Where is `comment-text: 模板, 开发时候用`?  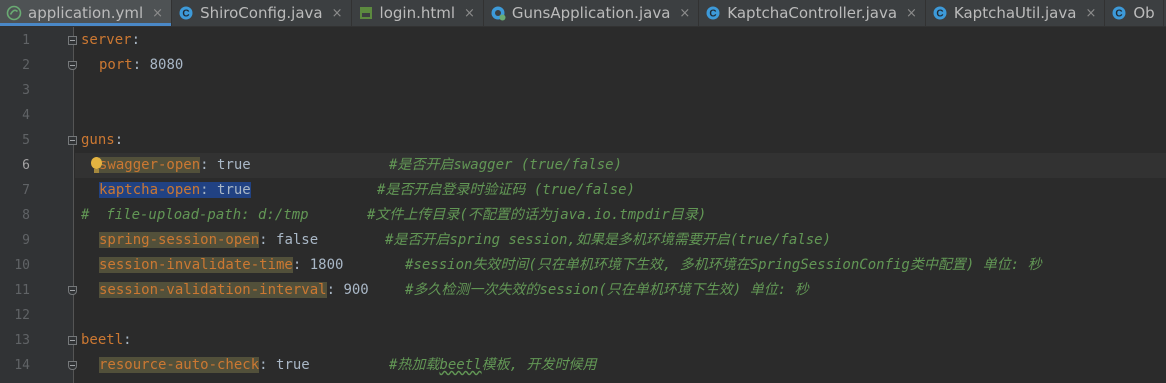
comment-text: 模板, 开发时候用 is located at coordinates (539, 365).